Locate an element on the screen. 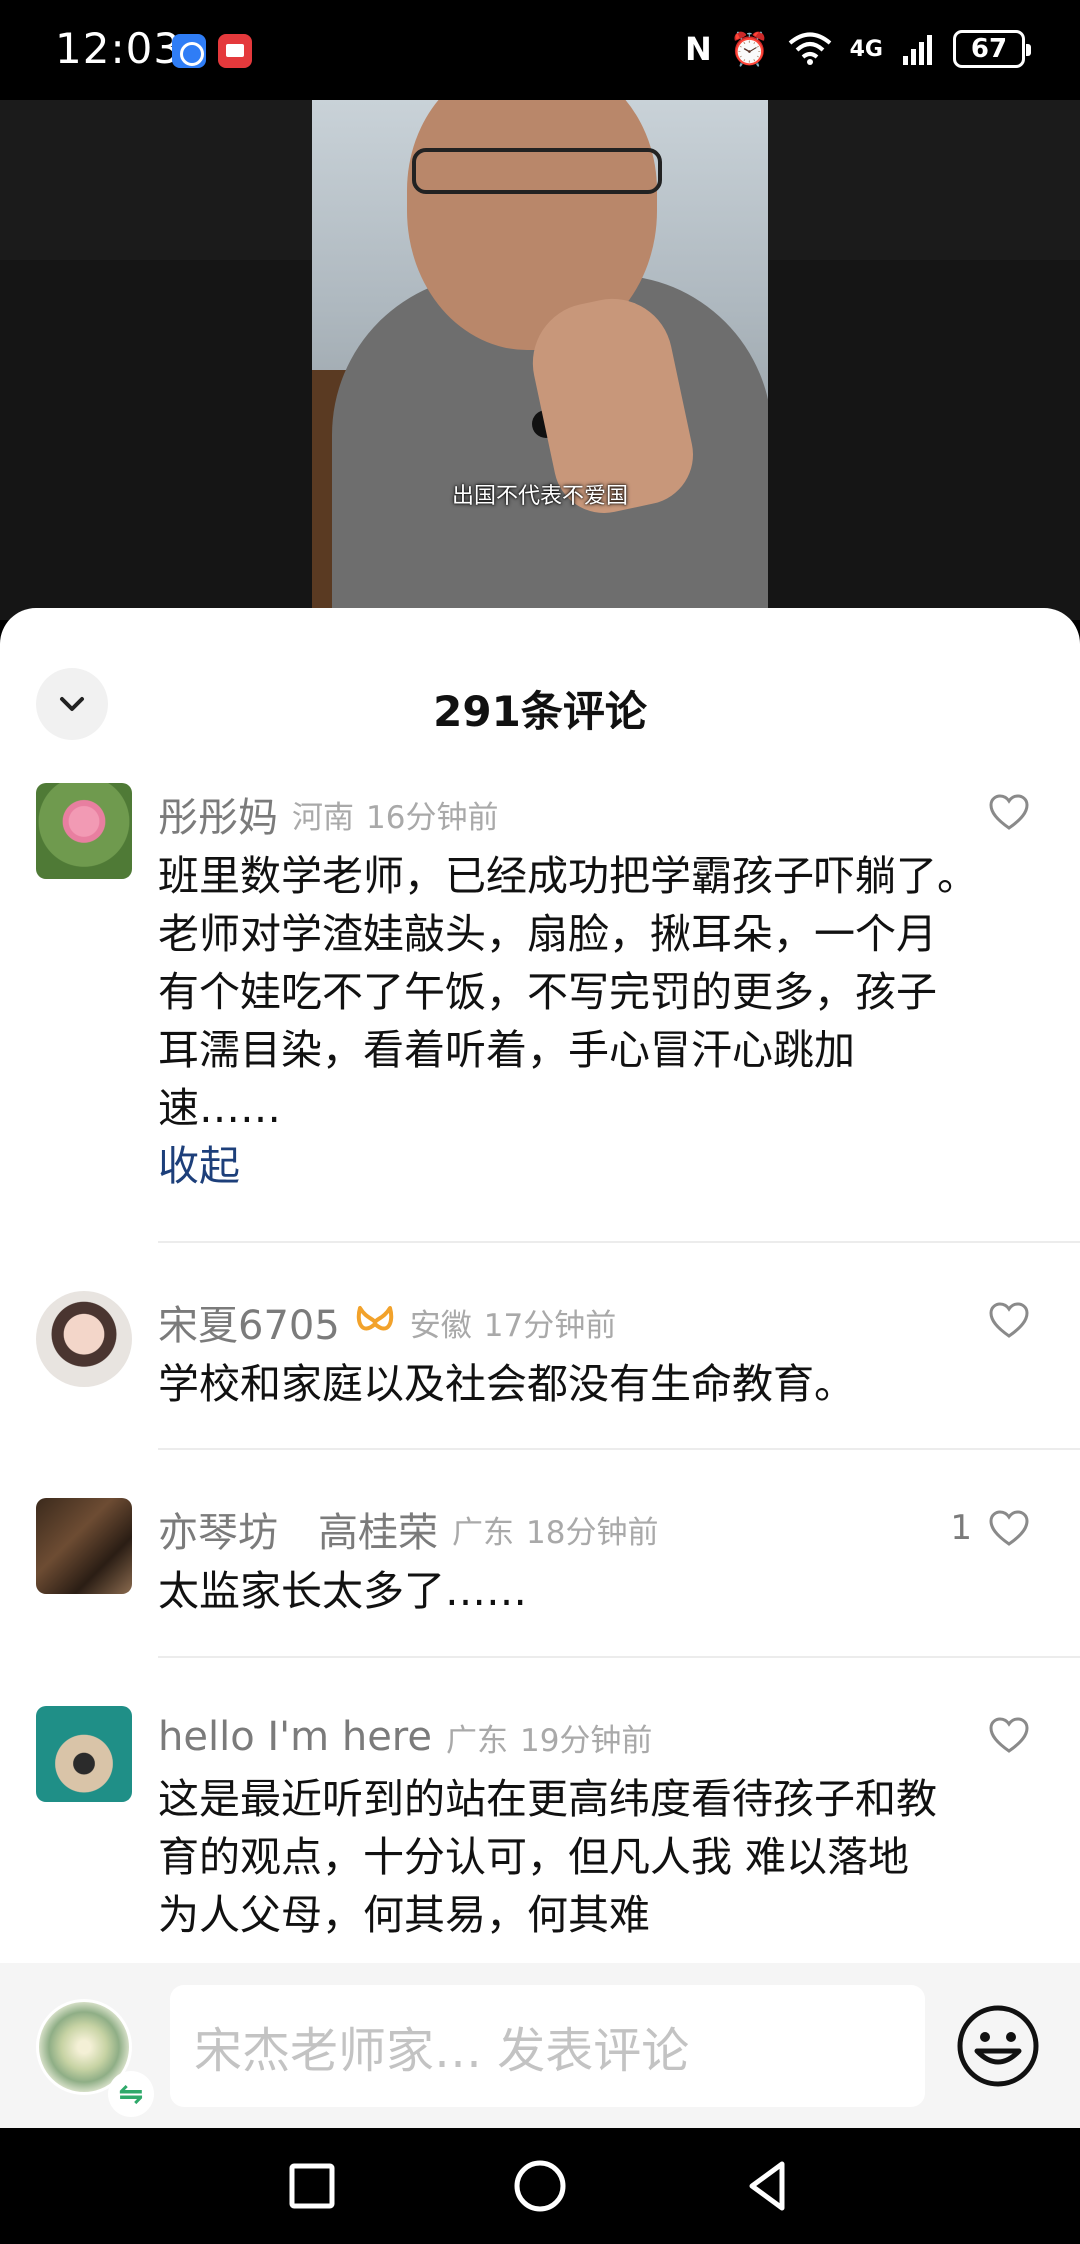 This screenshot has height=2244, width=1080. vip-badge-icon is located at coordinates (374, 1318).